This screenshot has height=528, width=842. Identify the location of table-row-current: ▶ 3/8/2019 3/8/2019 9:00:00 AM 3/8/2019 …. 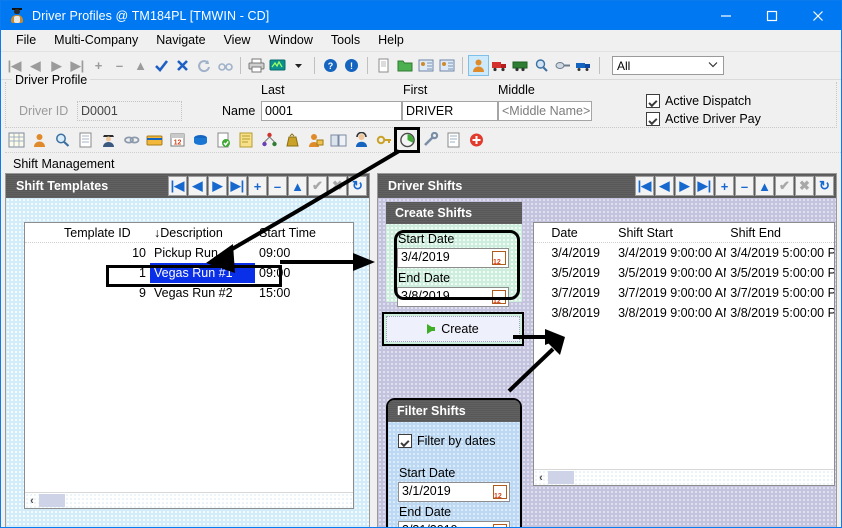
(684, 313).